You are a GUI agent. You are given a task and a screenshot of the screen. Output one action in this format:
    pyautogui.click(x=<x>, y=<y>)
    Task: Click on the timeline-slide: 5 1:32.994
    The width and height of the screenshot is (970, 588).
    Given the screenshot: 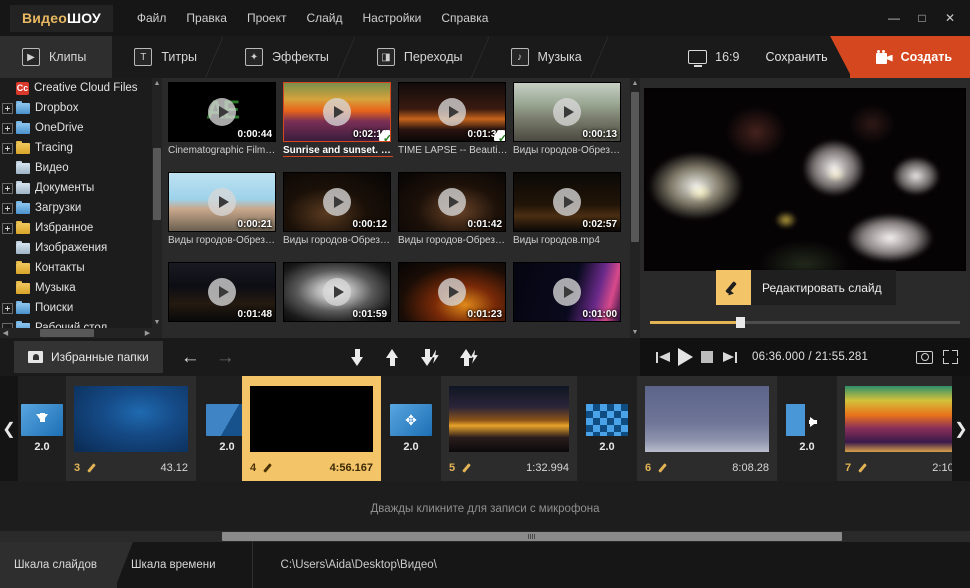 What is the action you would take?
    pyautogui.click(x=509, y=428)
    